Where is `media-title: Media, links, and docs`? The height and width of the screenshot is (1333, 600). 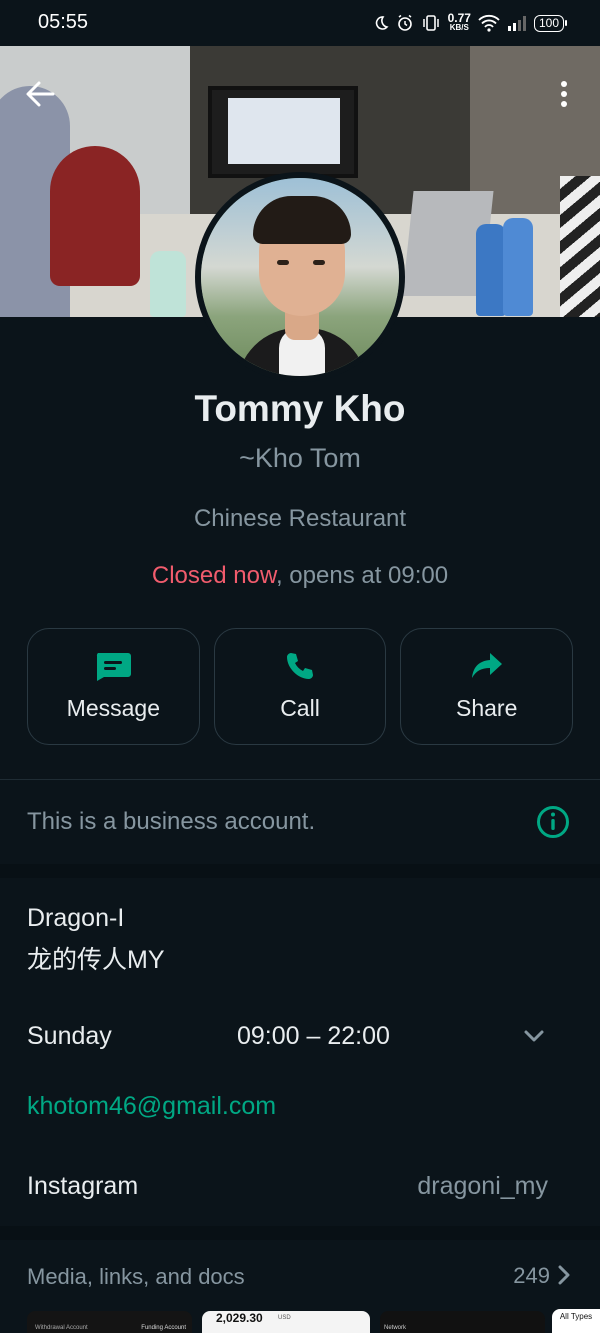 media-title: Media, links, and docs is located at coordinates (136, 1276).